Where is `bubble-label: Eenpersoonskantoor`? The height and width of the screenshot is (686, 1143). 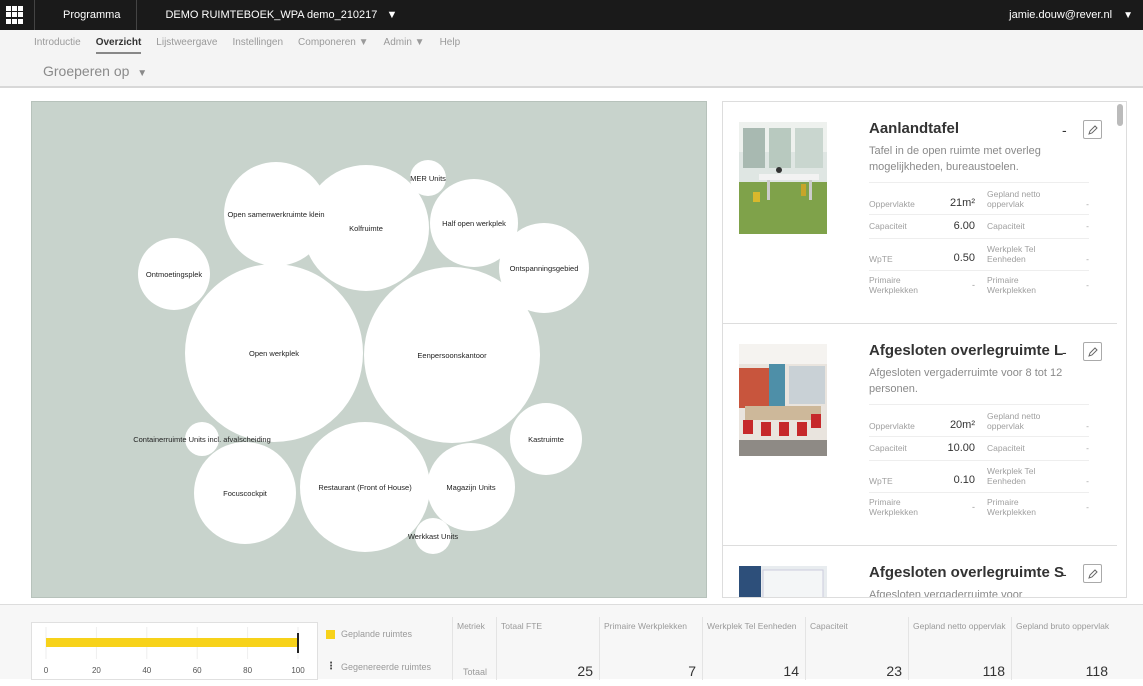 bubble-label: Eenpersoonskantoor is located at coordinates (452, 355).